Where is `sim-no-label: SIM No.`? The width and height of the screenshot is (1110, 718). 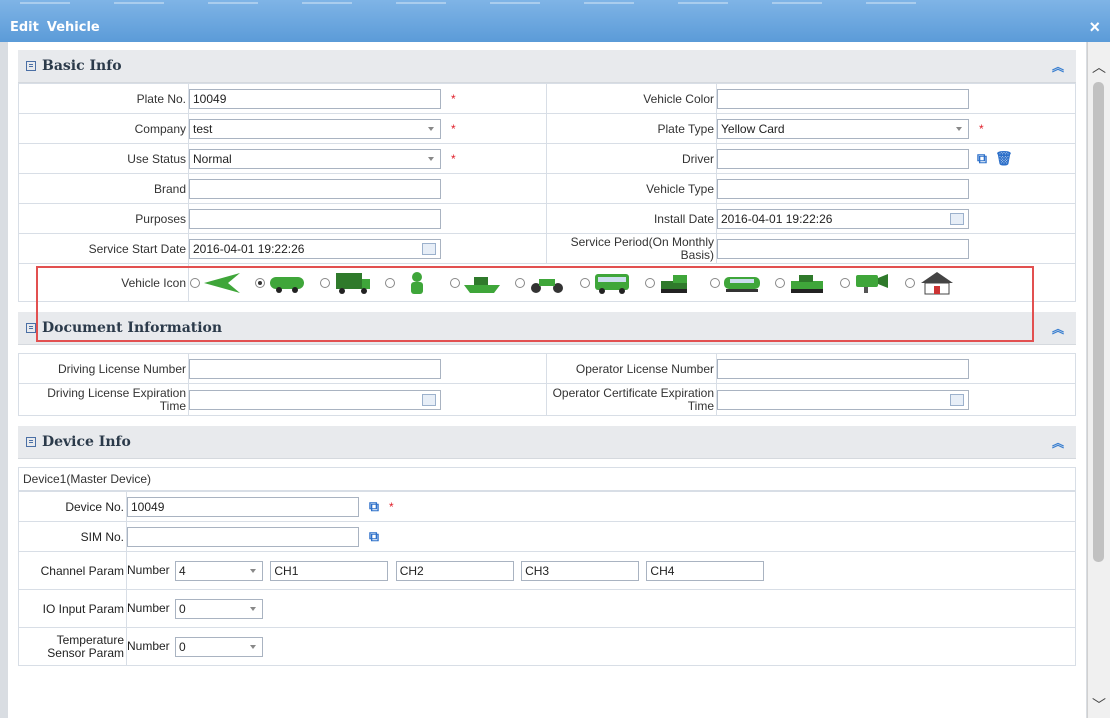 sim-no-label: SIM No. is located at coordinates (72, 536).